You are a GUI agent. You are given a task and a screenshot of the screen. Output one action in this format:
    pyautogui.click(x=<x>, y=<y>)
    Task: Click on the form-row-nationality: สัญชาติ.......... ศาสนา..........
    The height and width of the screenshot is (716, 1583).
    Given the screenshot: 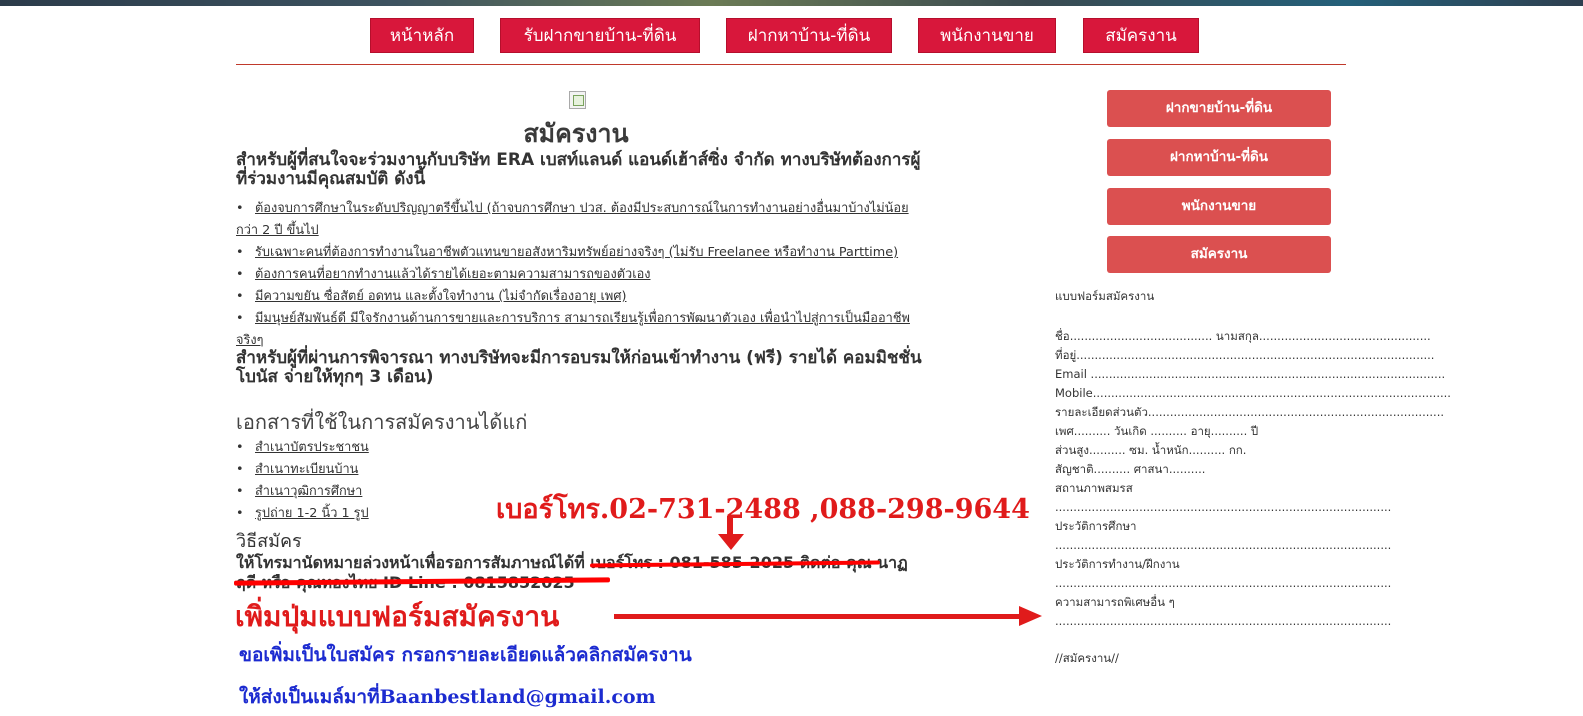 What is the action you would take?
    pyautogui.click(x=1130, y=469)
    